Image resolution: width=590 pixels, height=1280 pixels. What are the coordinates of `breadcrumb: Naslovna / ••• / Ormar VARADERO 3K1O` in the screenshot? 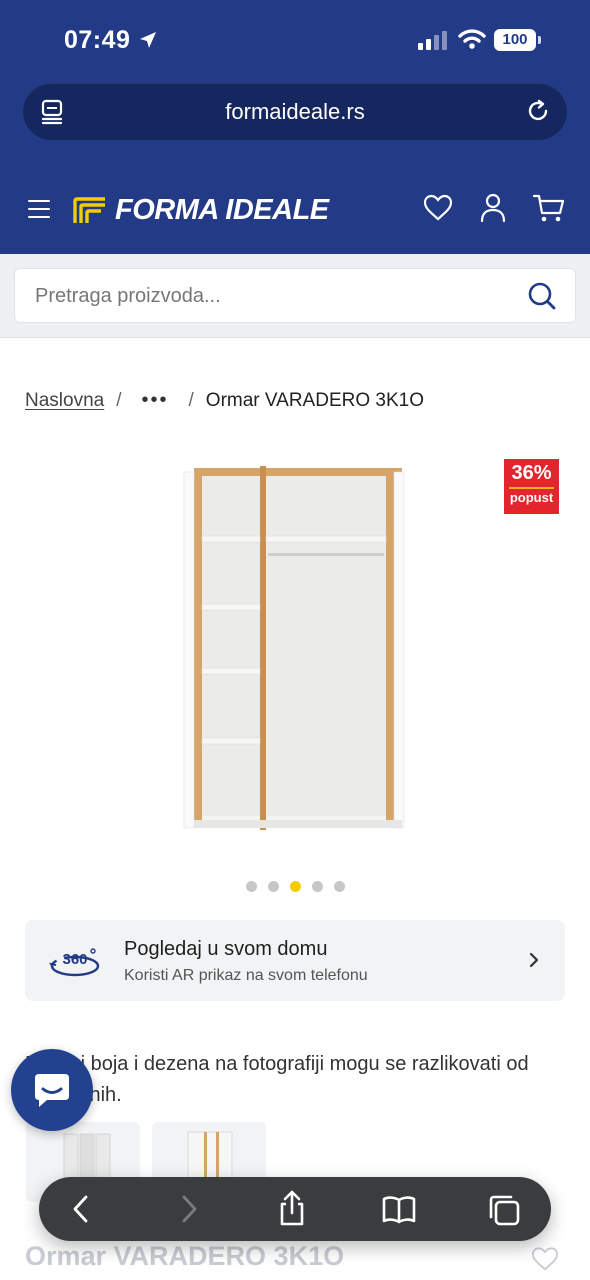 It's located at (224, 400).